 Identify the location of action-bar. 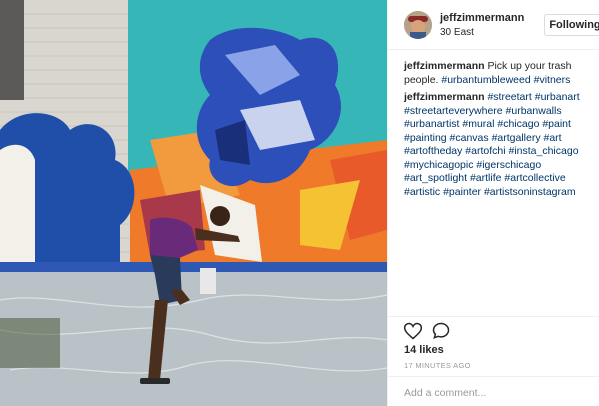
(493, 329).